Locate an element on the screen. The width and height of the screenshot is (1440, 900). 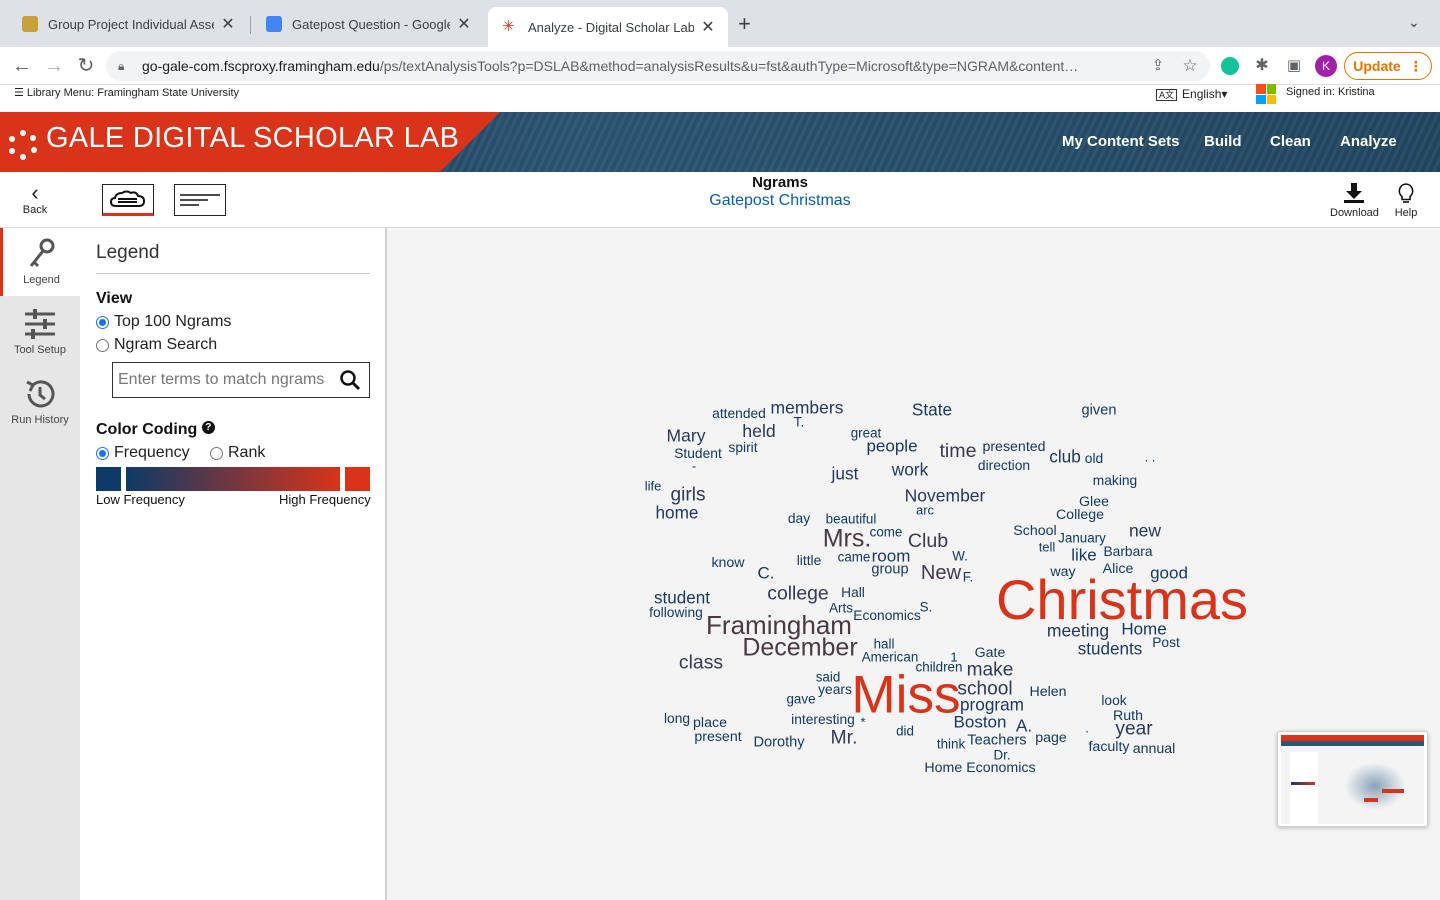
ngram-word: direction is located at coordinates (1004, 466).